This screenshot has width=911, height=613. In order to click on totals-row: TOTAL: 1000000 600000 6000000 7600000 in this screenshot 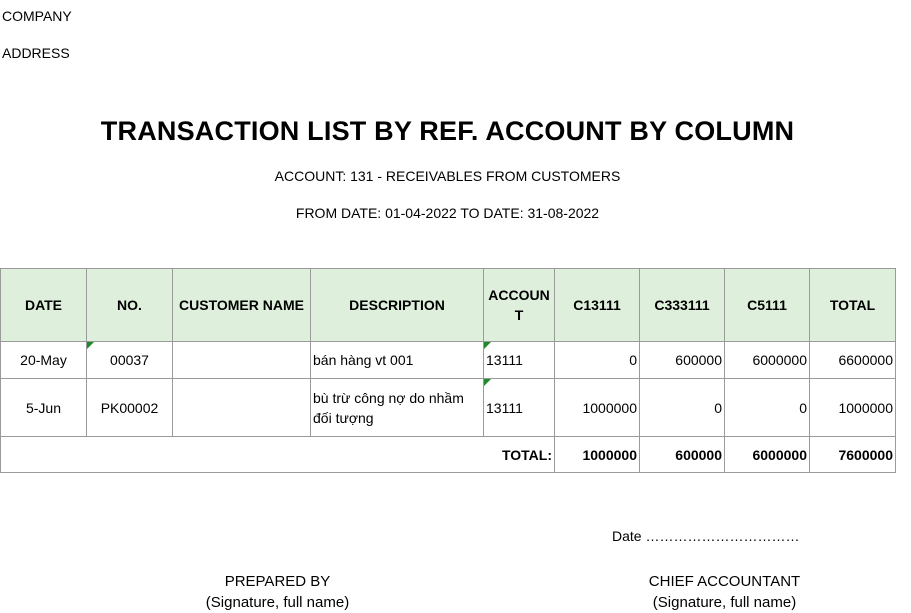, I will do `click(448, 454)`.